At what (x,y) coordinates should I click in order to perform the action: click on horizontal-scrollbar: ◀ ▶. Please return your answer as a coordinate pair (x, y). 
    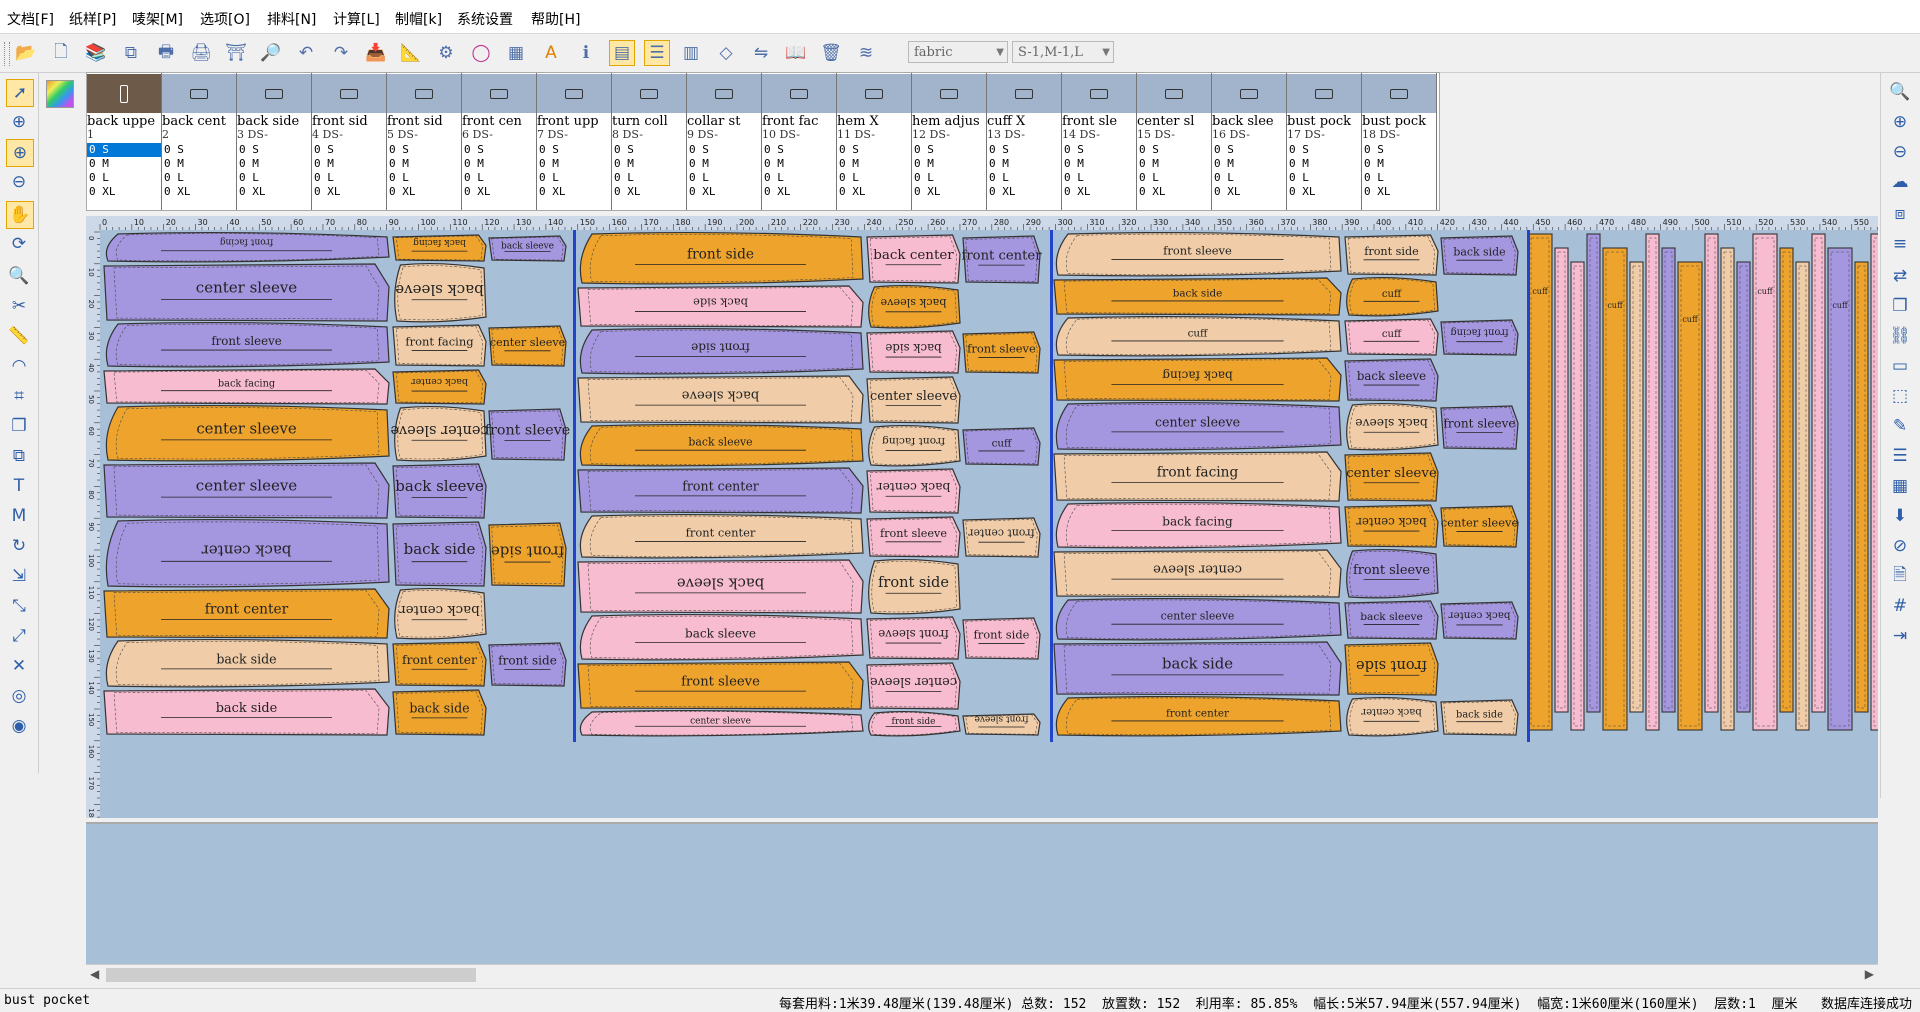
    Looking at the image, I should click on (982, 974).